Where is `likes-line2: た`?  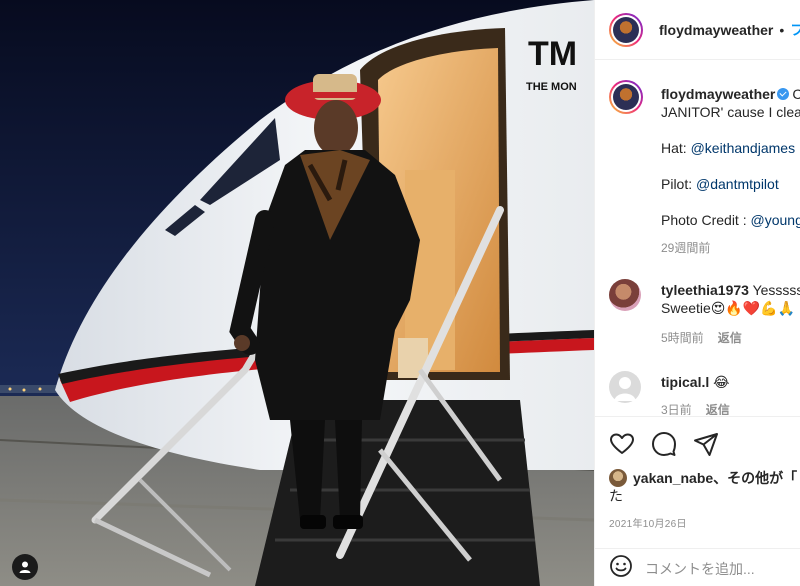 likes-line2: た is located at coordinates (616, 496).